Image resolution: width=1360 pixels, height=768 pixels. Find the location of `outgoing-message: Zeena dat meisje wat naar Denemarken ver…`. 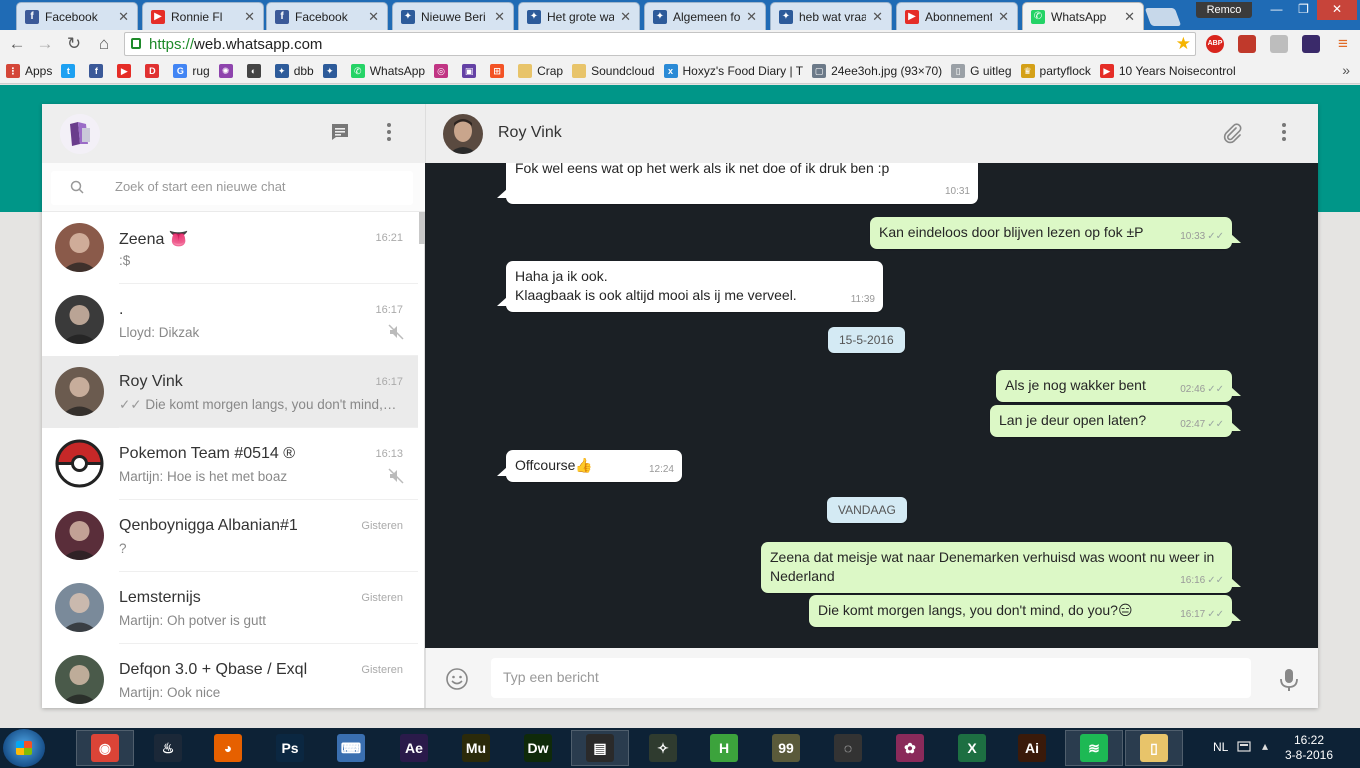

outgoing-message: Zeena dat meisje wat naar Denemarken ver… is located at coordinates (1001, 567).